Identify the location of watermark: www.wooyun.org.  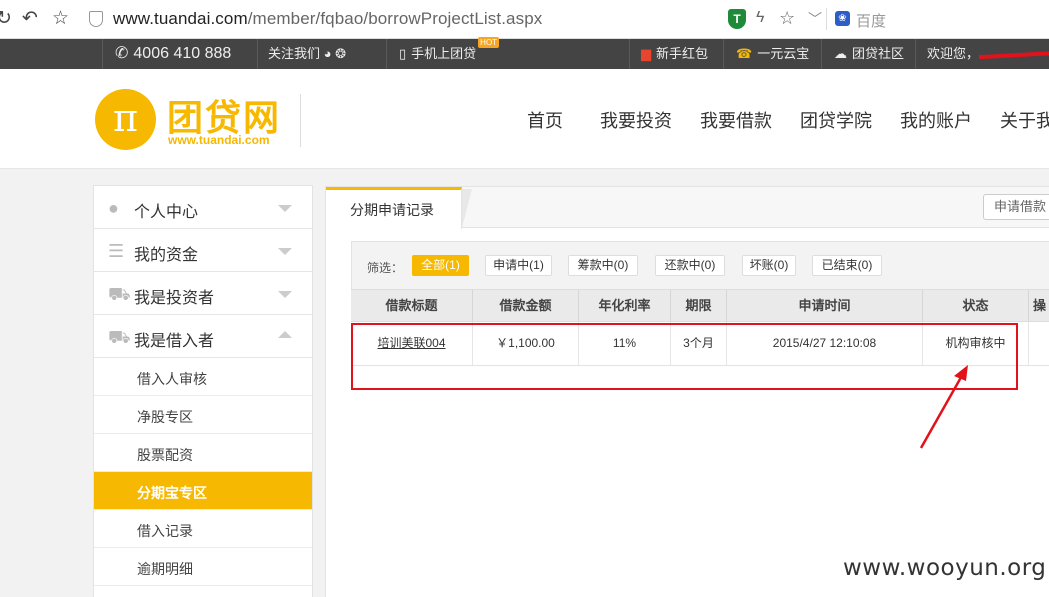
(945, 568).